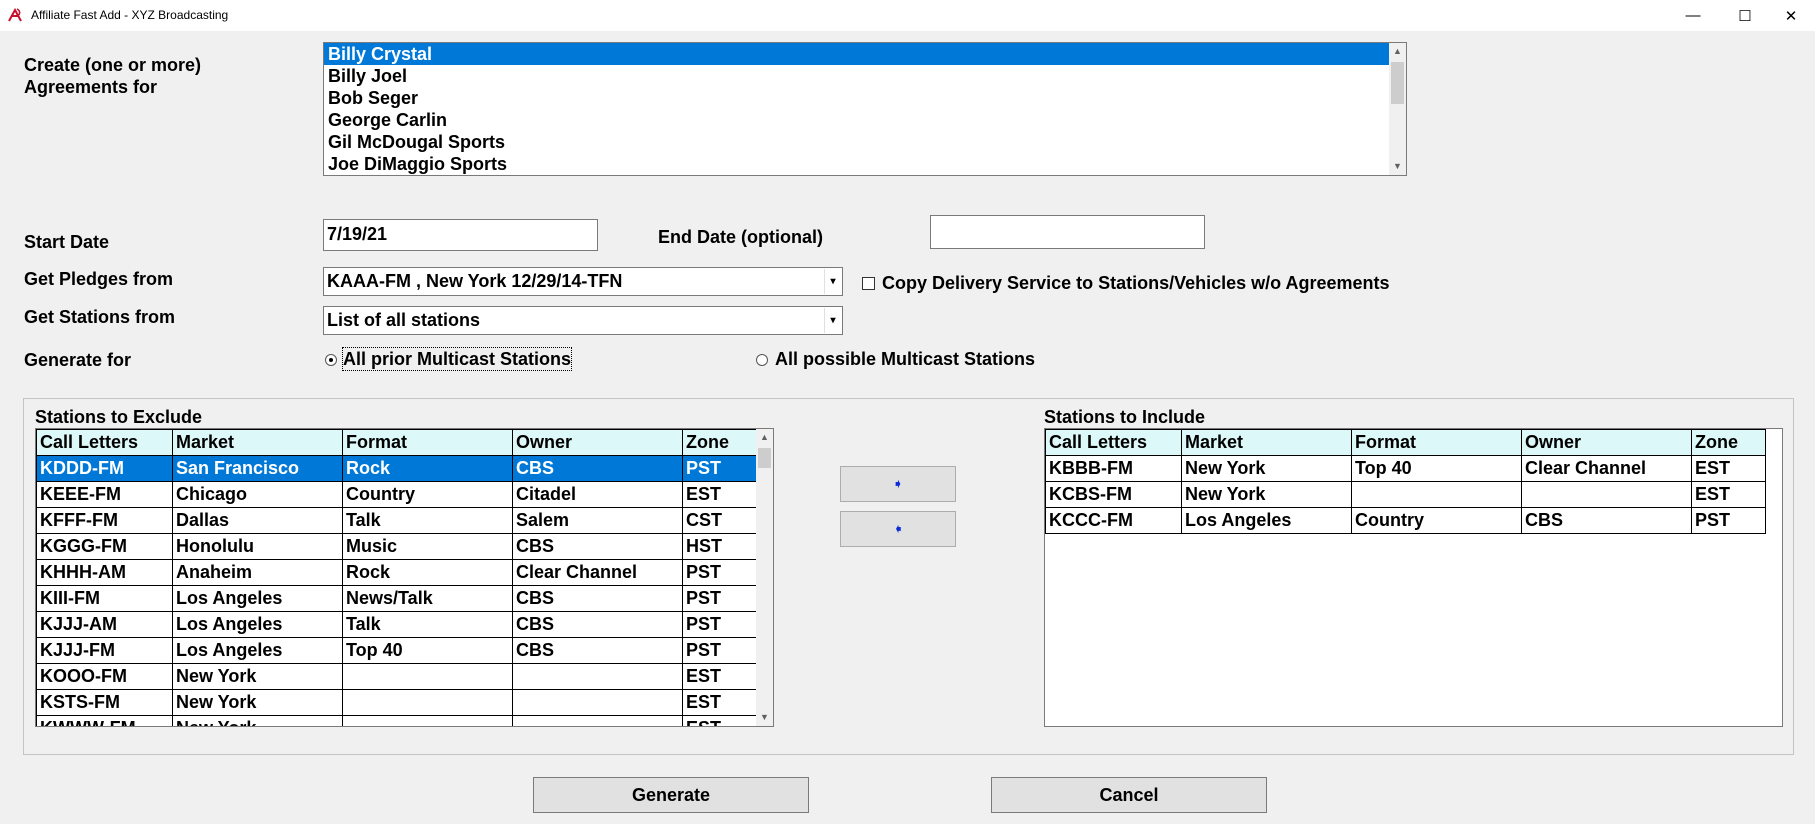 The height and width of the screenshot is (824, 1815). Describe the element at coordinates (404, 320) in the screenshot. I see `stations-value: List of all stations` at that location.